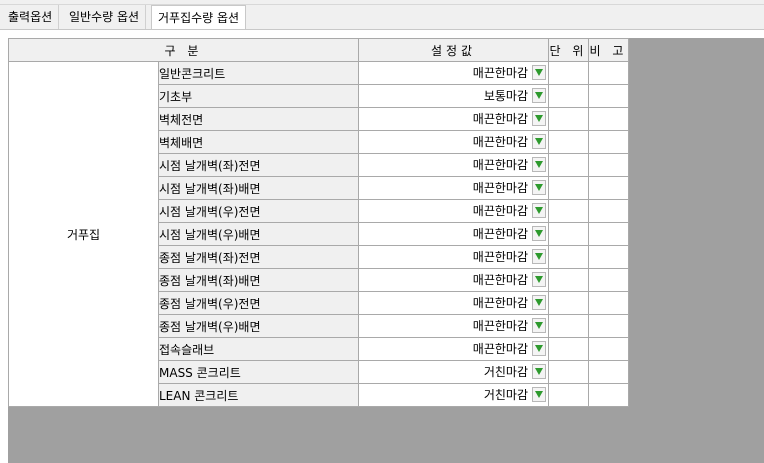  What do you see at coordinates (83, 234) in the screenshot?
I see `category-cell: 거푸집` at bounding box center [83, 234].